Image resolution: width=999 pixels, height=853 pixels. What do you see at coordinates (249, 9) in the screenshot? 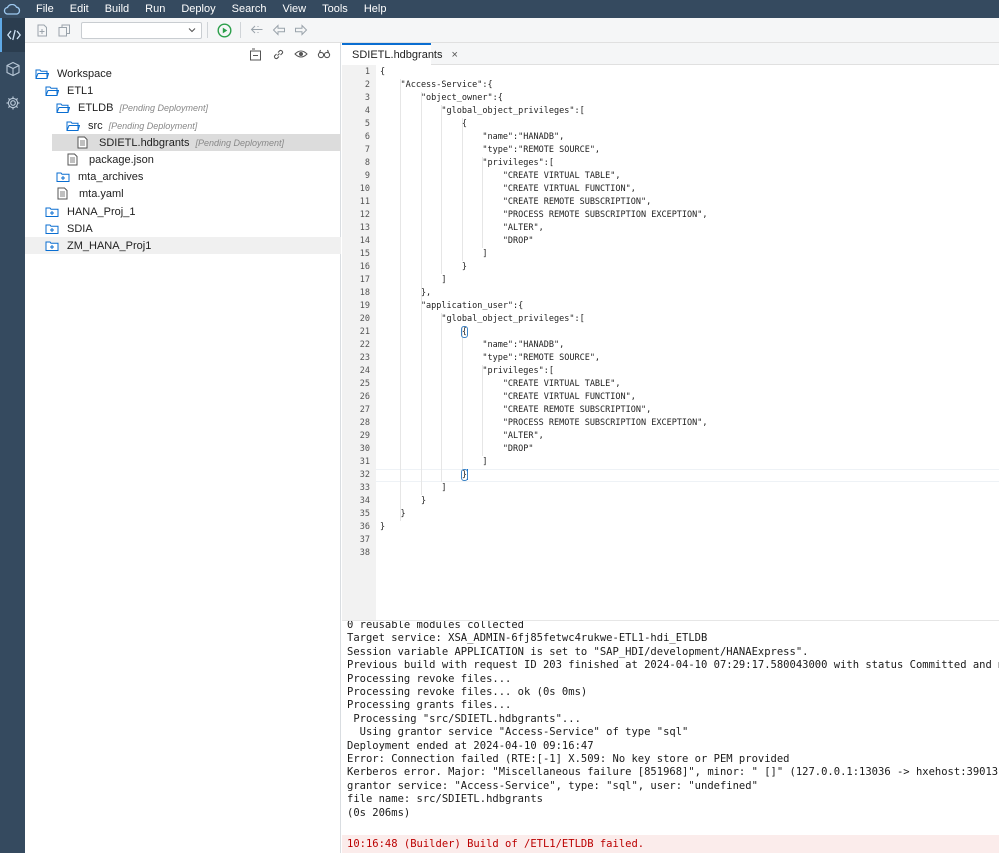
I see `menu-search: Search` at bounding box center [249, 9].